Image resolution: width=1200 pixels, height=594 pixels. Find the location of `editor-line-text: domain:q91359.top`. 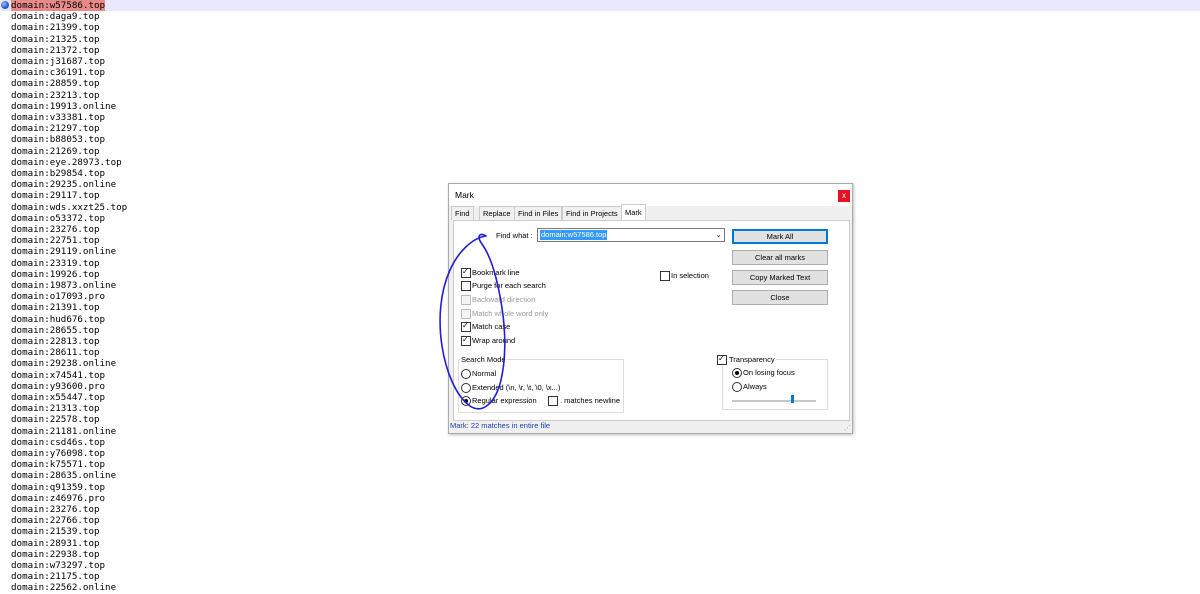

editor-line-text: domain:q91359.top is located at coordinates (58, 487).